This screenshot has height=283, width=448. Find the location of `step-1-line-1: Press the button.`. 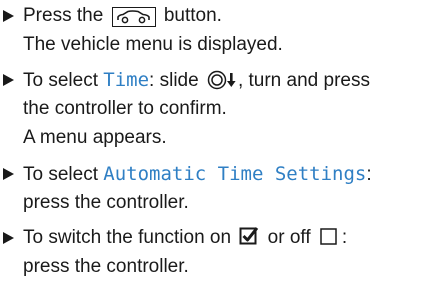

step-1-line-1: Press the button. is located at coordinates (122, 16).